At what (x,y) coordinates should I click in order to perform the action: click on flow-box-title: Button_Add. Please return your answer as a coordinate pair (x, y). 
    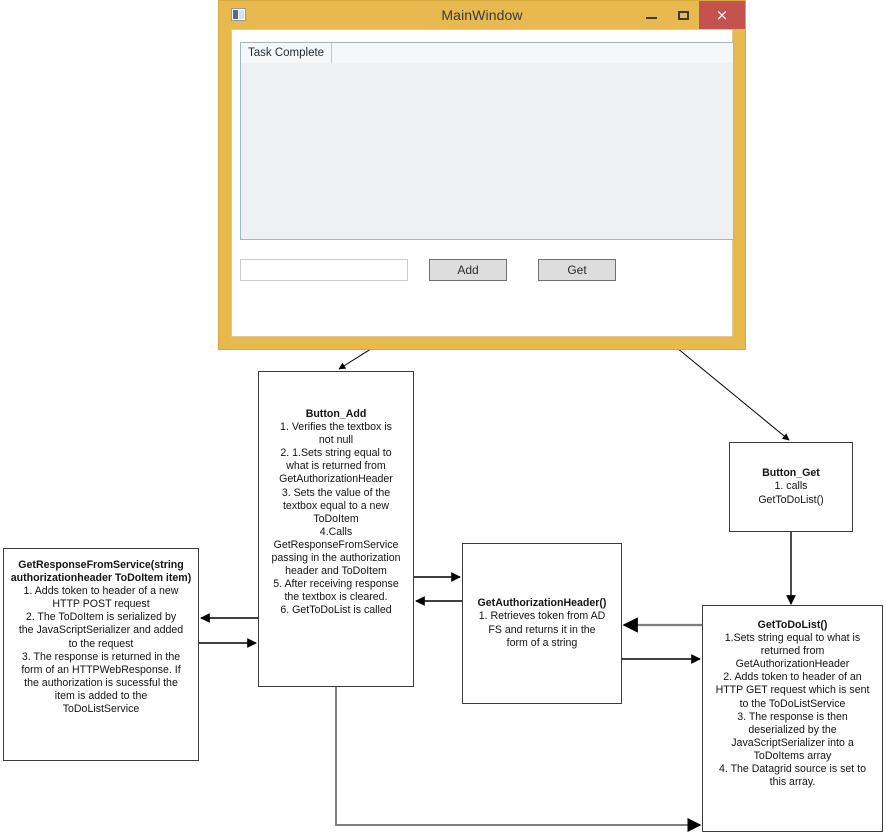
    Looking at the image, I should click on (336, 414).